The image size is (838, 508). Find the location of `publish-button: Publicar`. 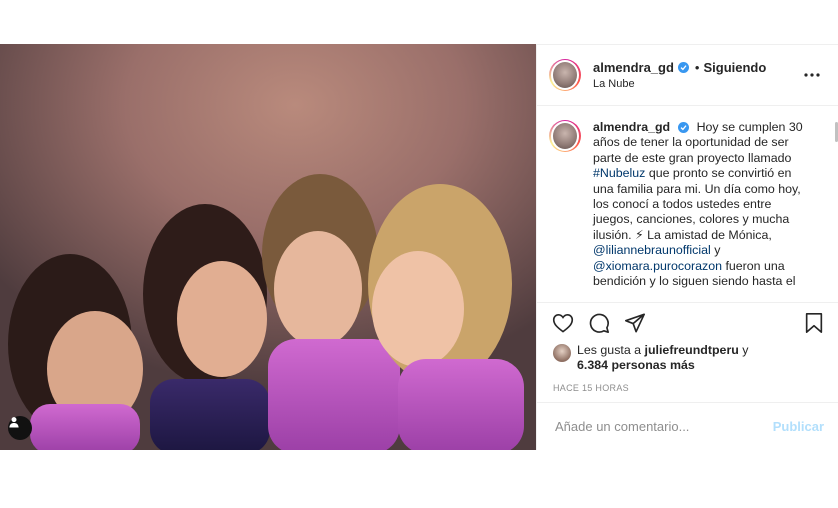

publish-button: Publicar is located at coordinates (798, 426).